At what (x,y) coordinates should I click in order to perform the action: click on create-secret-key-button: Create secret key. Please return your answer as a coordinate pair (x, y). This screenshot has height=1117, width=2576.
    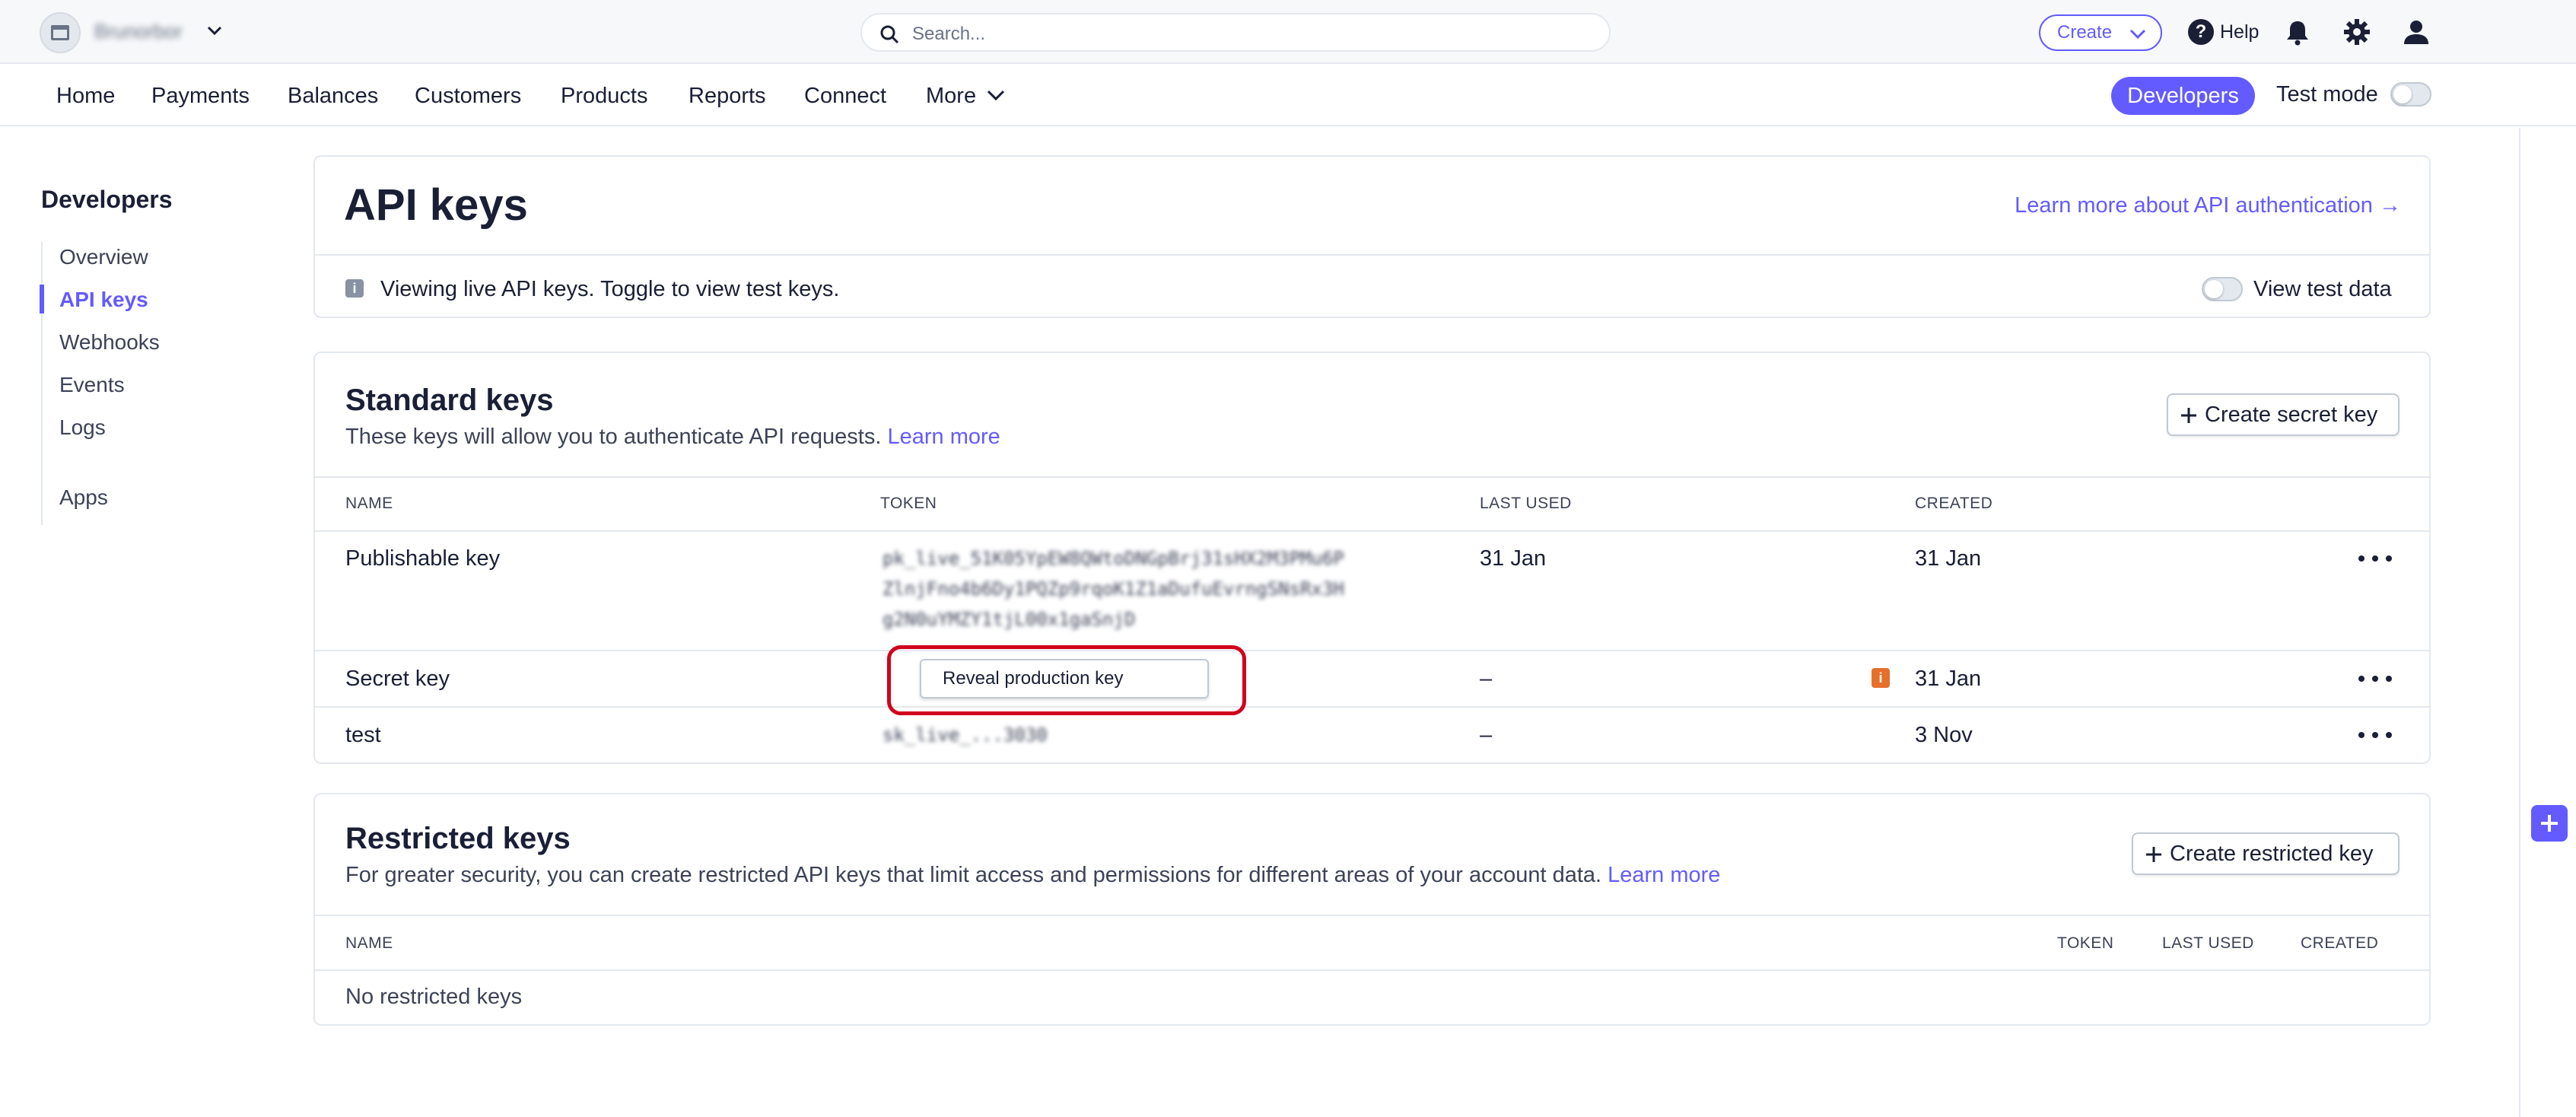
    Looking at the image, I should click on (2283, 415).